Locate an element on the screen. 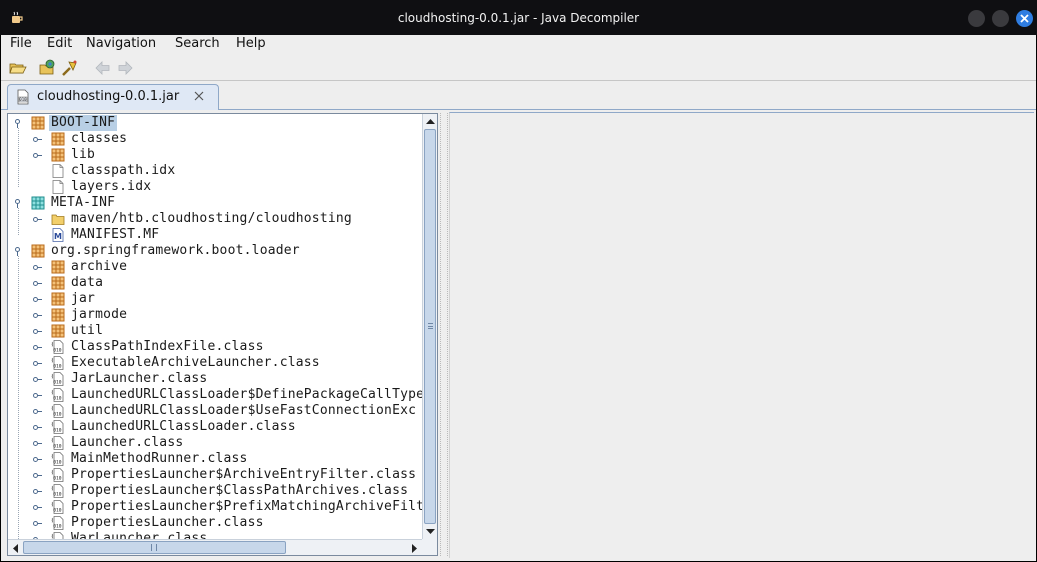  tree-node: data is located at coordinates (215, 283).